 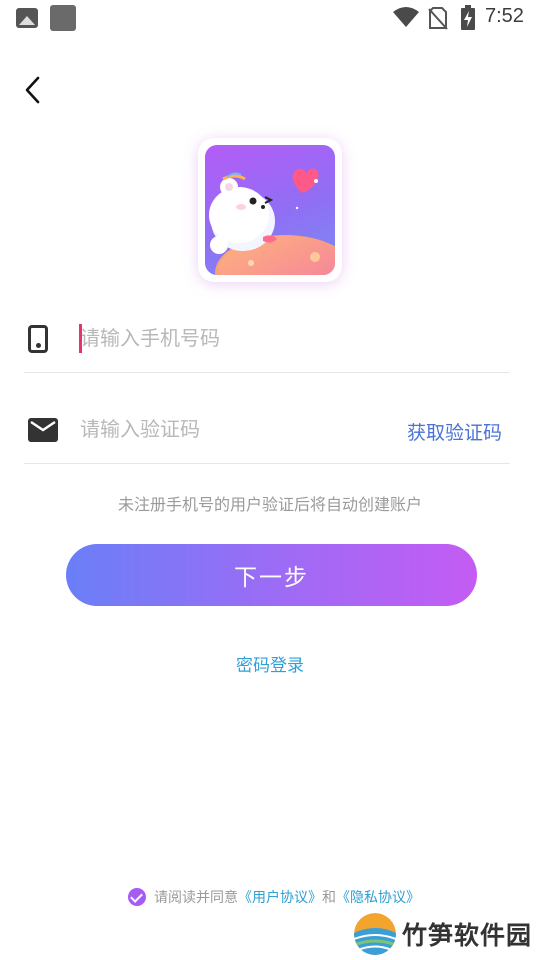 I want to click on phone-row, so click(x=267, y=326).